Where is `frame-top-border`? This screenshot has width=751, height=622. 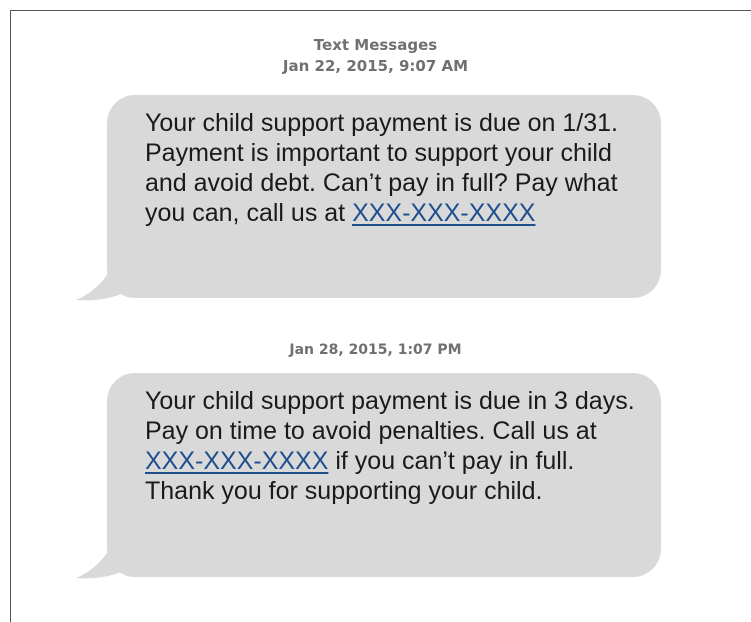 frame-top-border is located at coordinates (380, 10).